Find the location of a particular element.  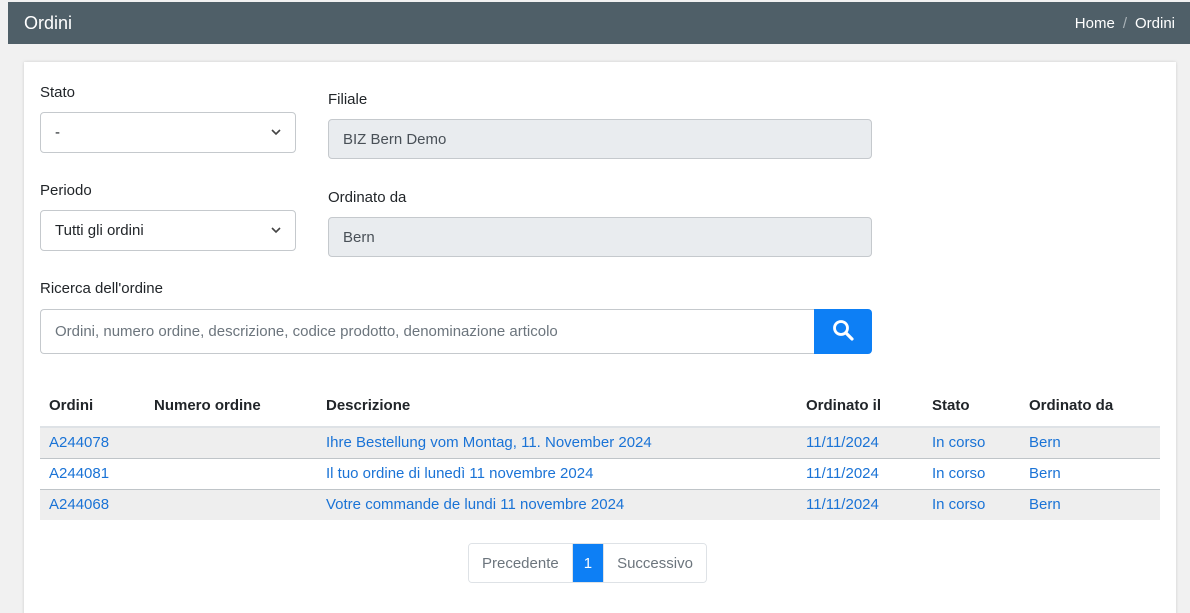

column-header-descrizione: Descrizione is located at coordinates (557, 406).